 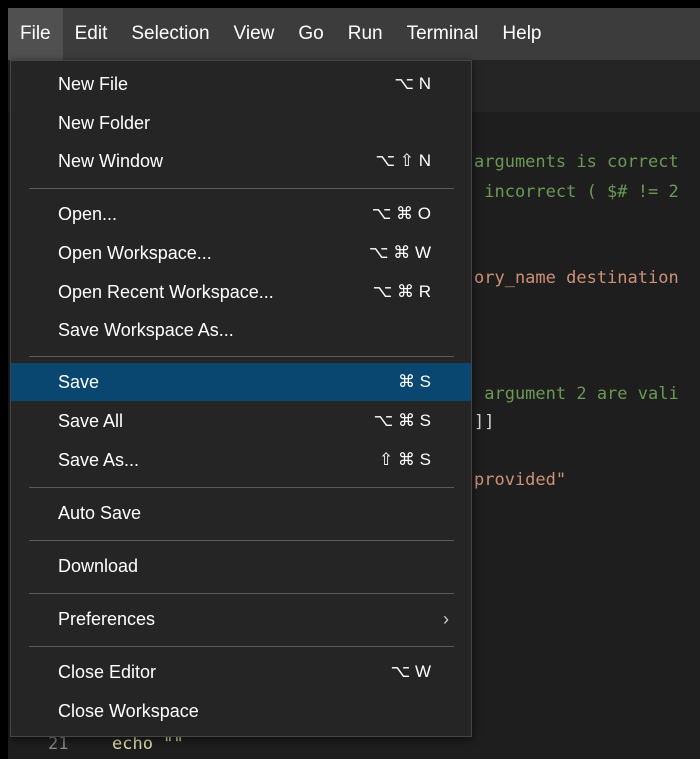 I want to click on menu-item-label: New Folder, so click(x=104, y=123).